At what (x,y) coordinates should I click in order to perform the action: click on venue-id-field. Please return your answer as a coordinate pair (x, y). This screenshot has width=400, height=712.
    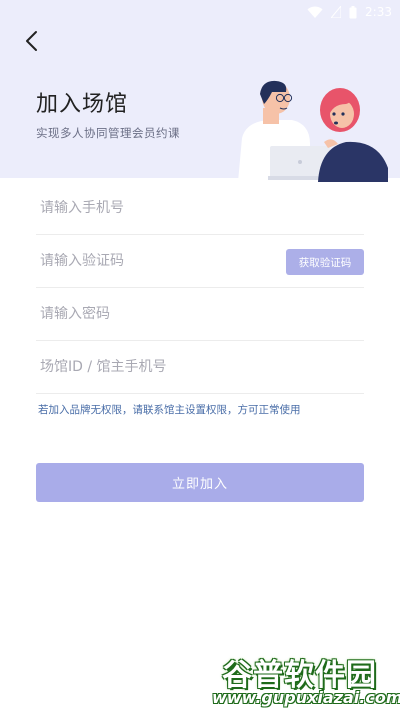
    Looking at the image, I should click on (200, 367).